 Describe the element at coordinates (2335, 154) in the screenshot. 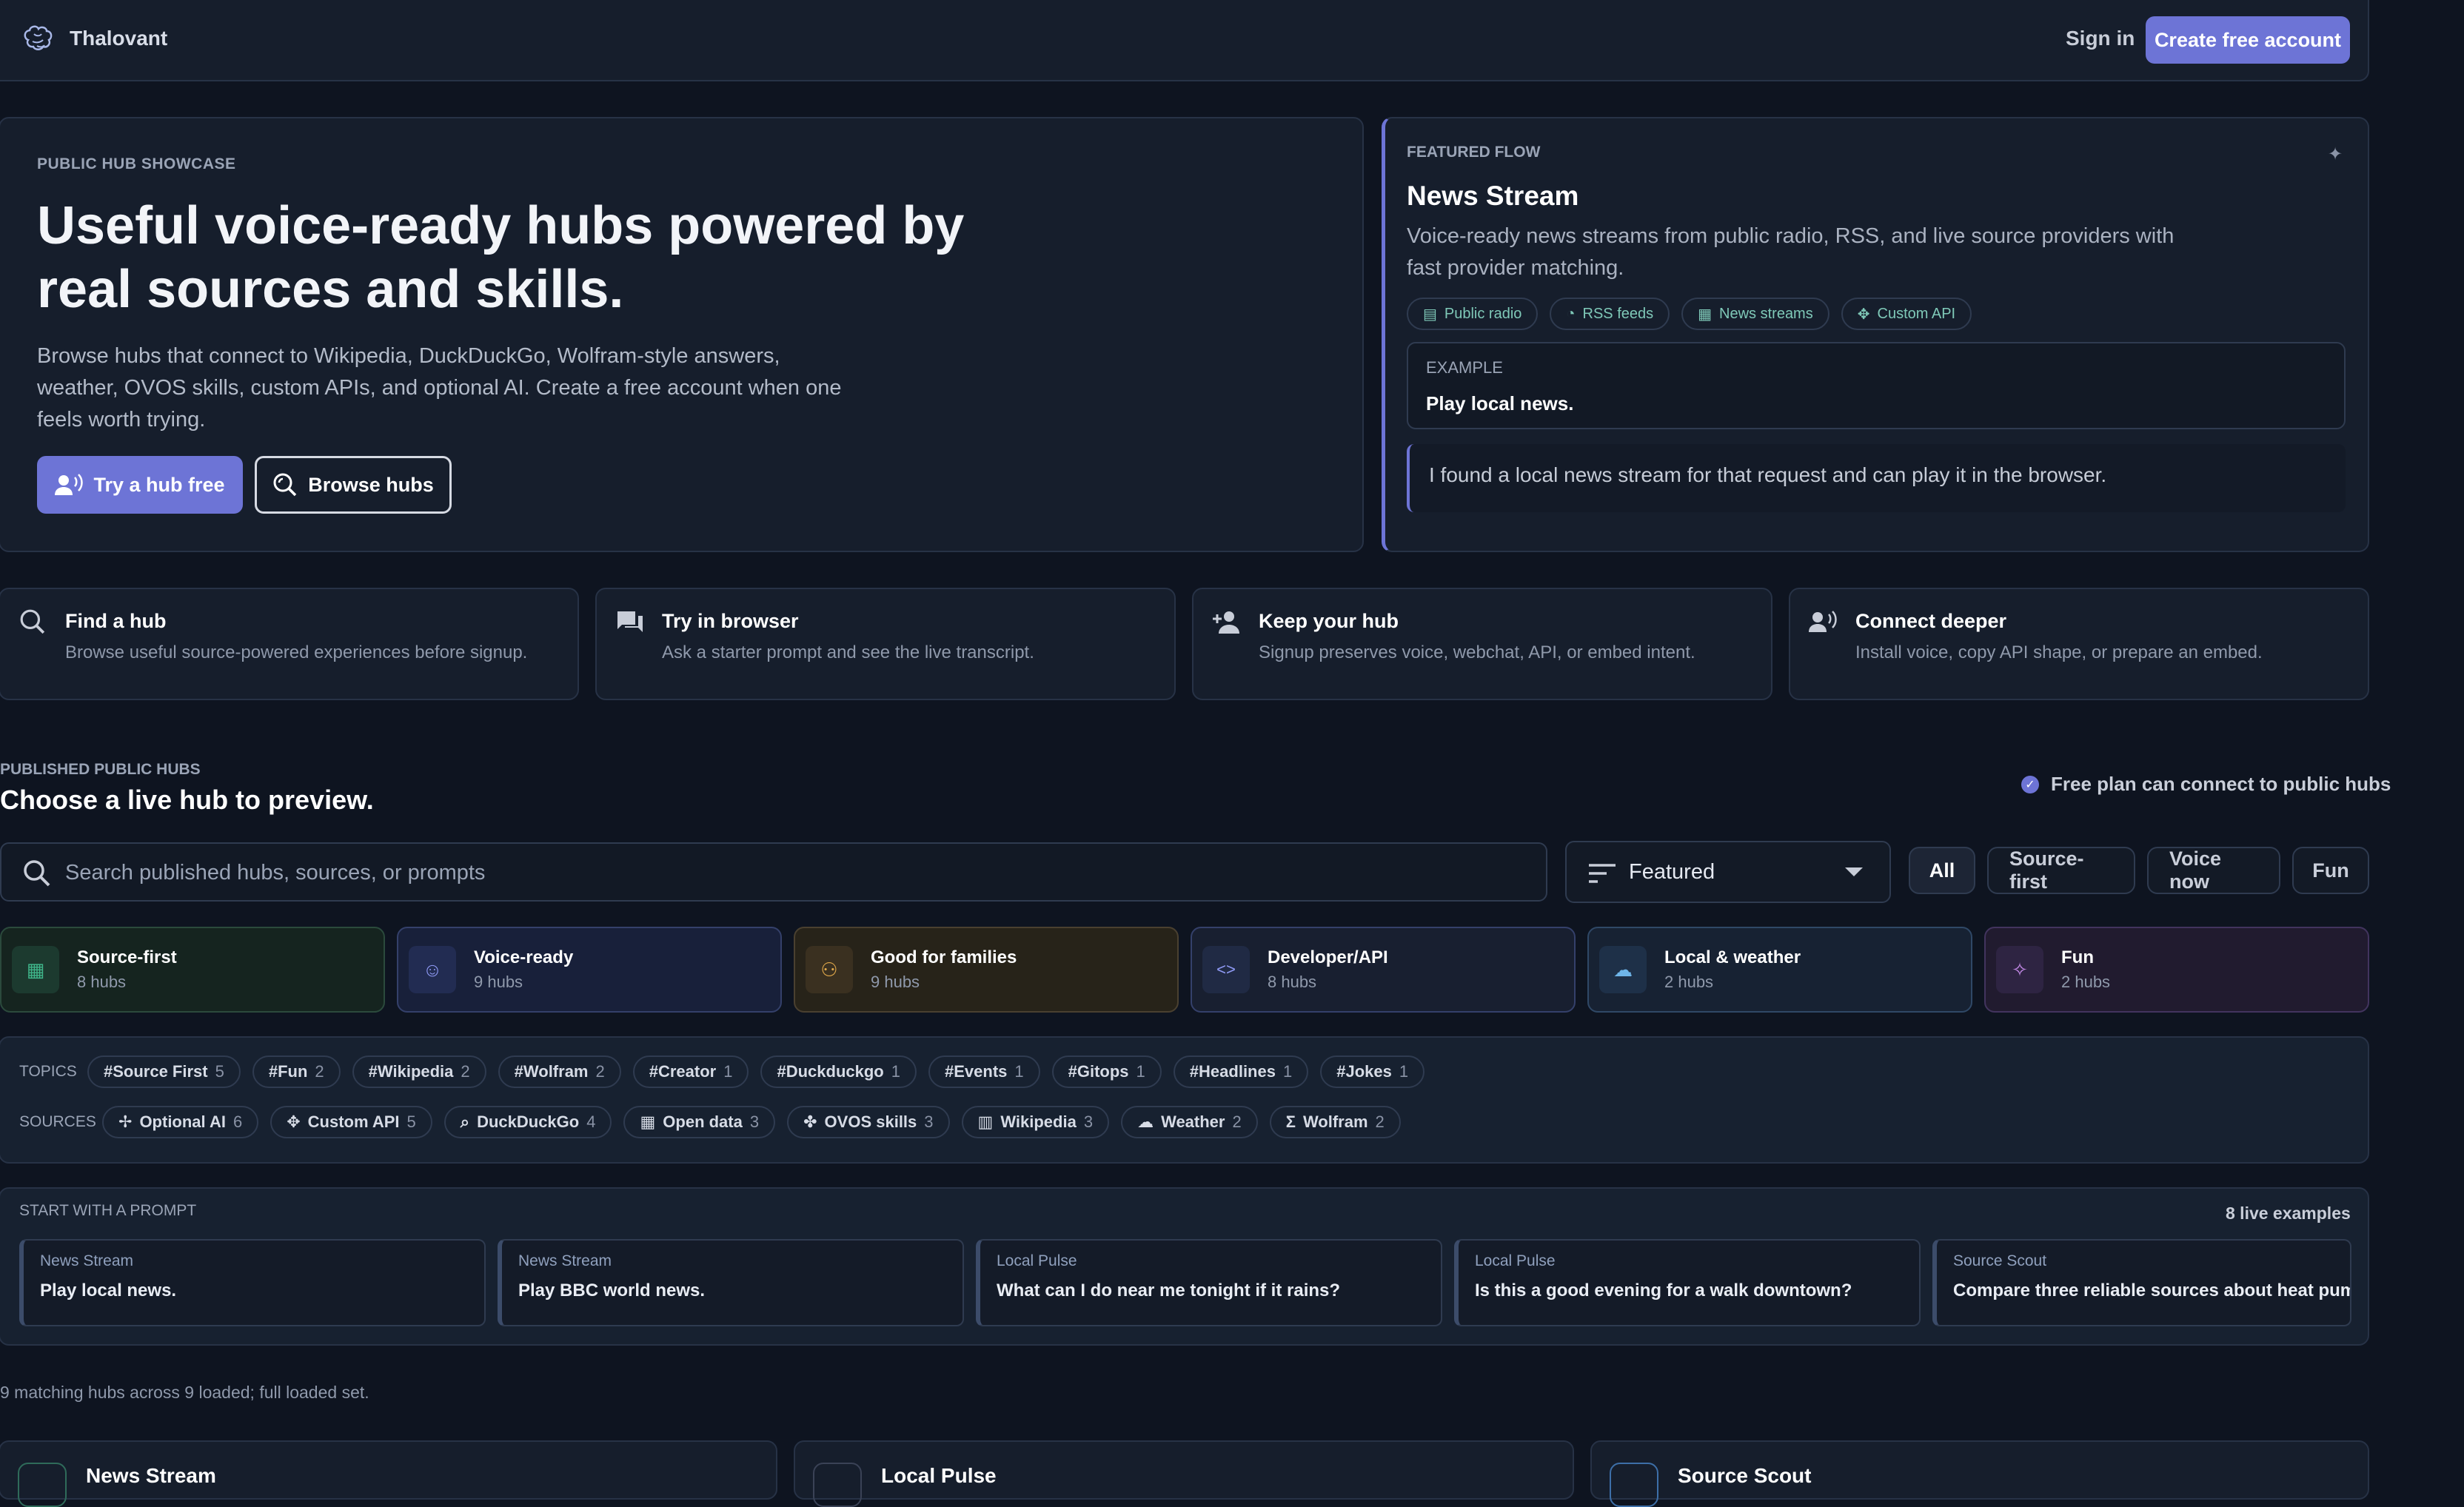

I see `sparkle-icon: ✦` at that location.